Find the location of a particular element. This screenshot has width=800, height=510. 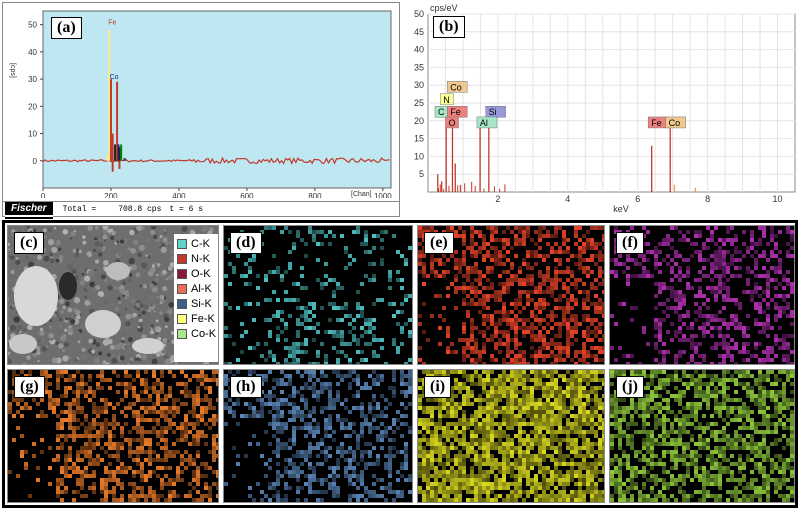

x-tick-label: 6 is located at coordinates (637, 199).